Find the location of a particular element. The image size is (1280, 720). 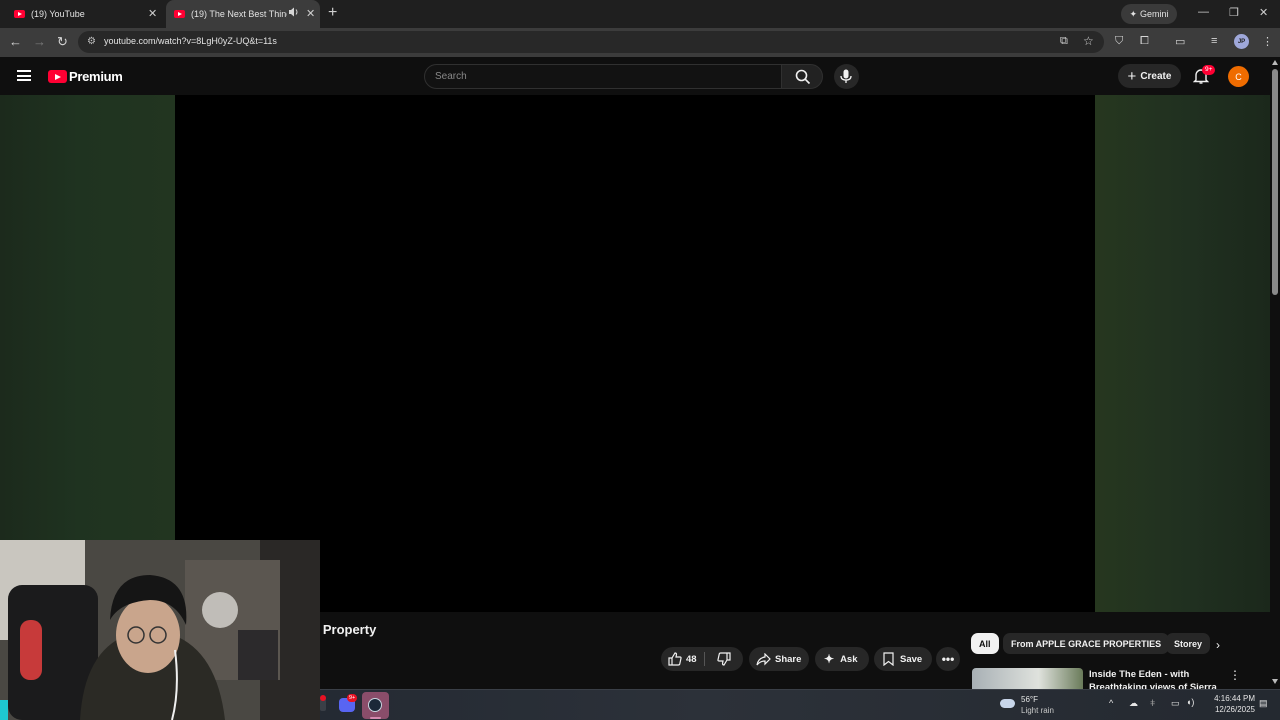

more-menu-icon: ⋮ is located at coordinates (1267, 41).